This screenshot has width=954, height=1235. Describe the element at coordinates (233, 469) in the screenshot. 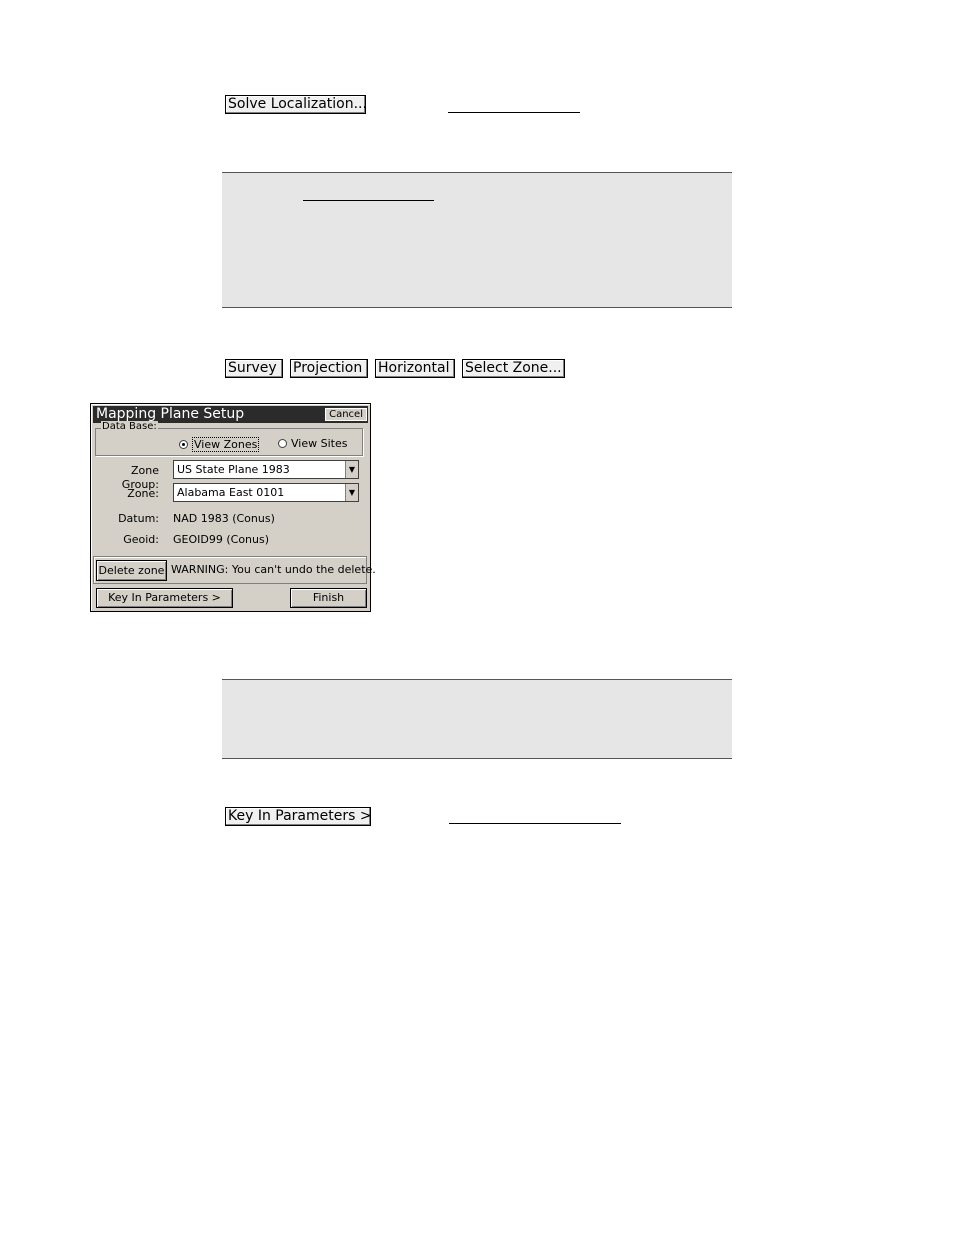

I see `zone-group-value: US State Plane 1983` at that location.